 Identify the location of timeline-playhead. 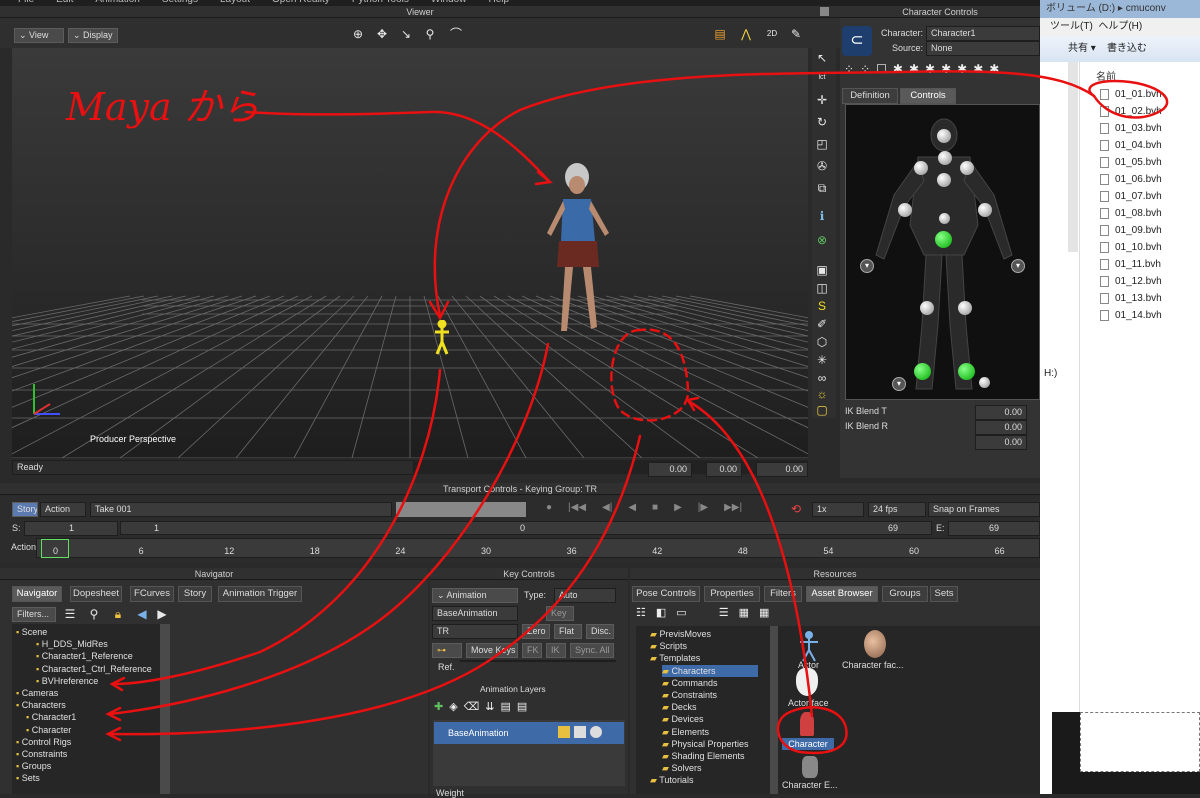
(55, 548).